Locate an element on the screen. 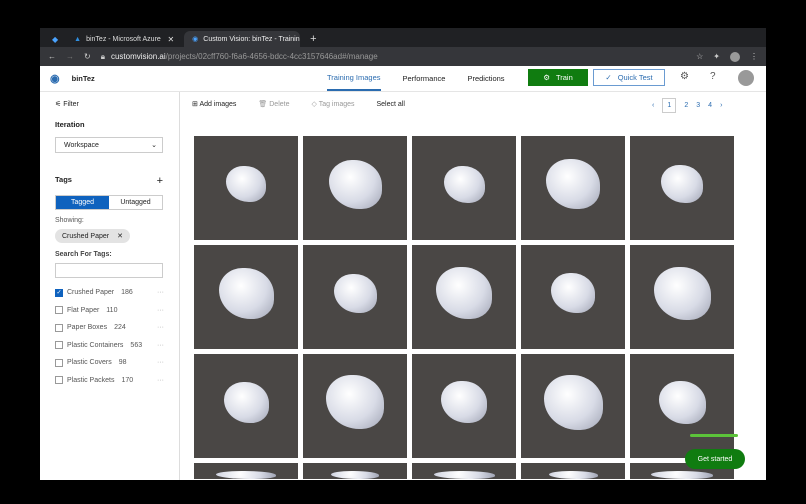 This screenshot has width=806, height=504. add-tag-icon: + is located at coordinates (160, 181).